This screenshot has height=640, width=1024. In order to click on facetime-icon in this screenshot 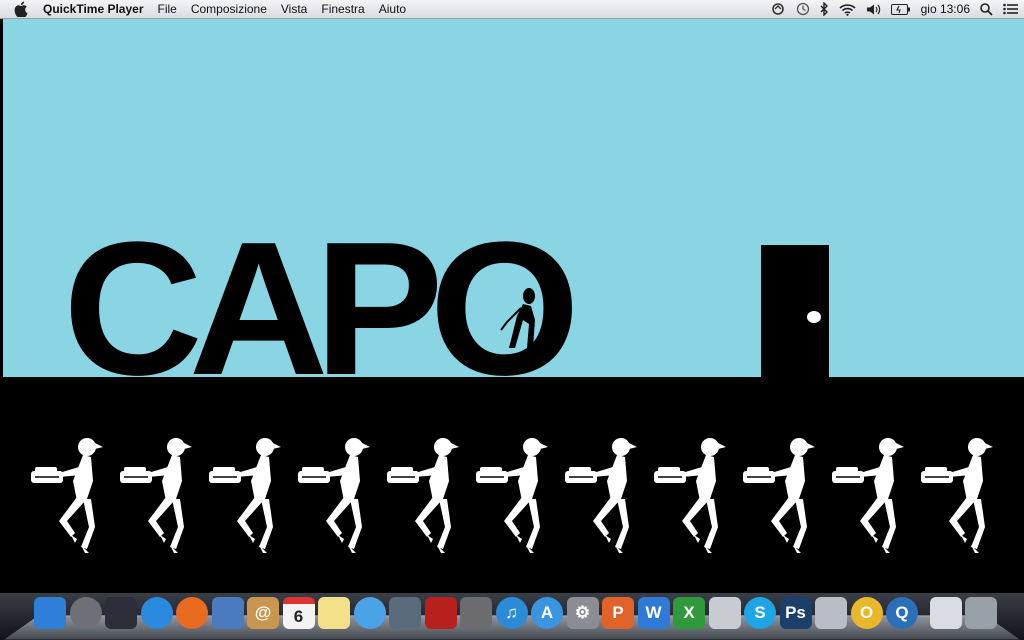, I will do `click(405, 613)`.